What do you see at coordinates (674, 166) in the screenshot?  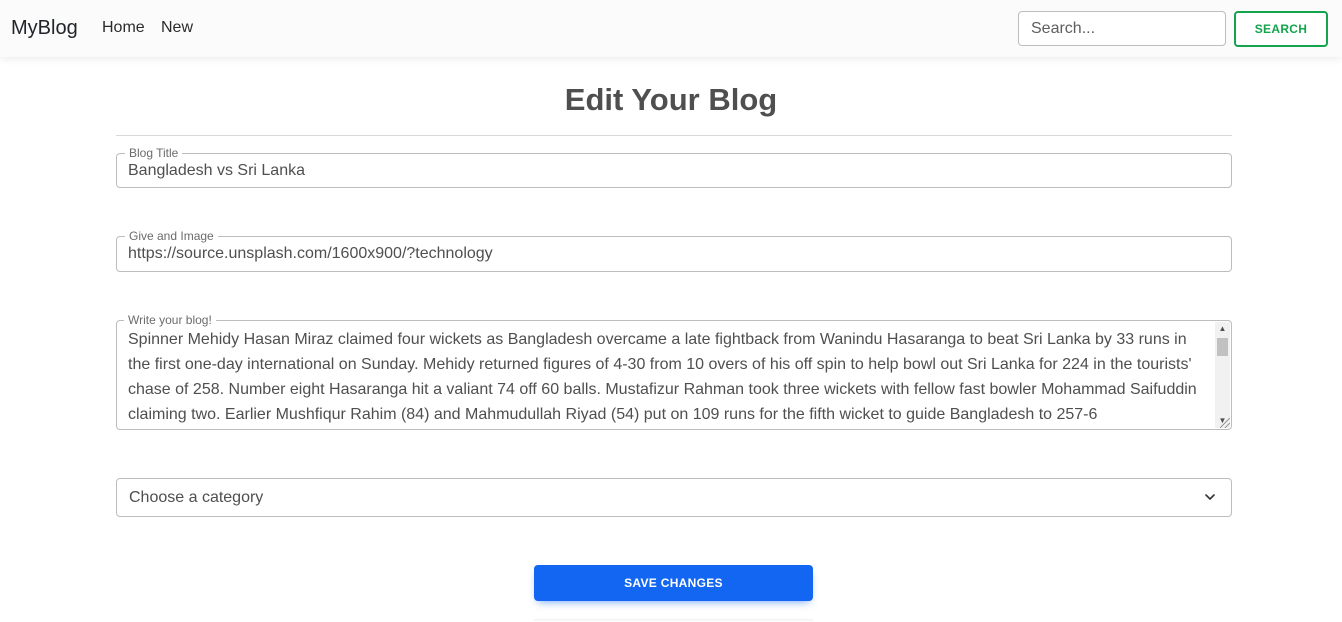 I see `blog-title-field: Blog Title Bangladesh vs Sri Lanka` at bounding box center [674, 166].